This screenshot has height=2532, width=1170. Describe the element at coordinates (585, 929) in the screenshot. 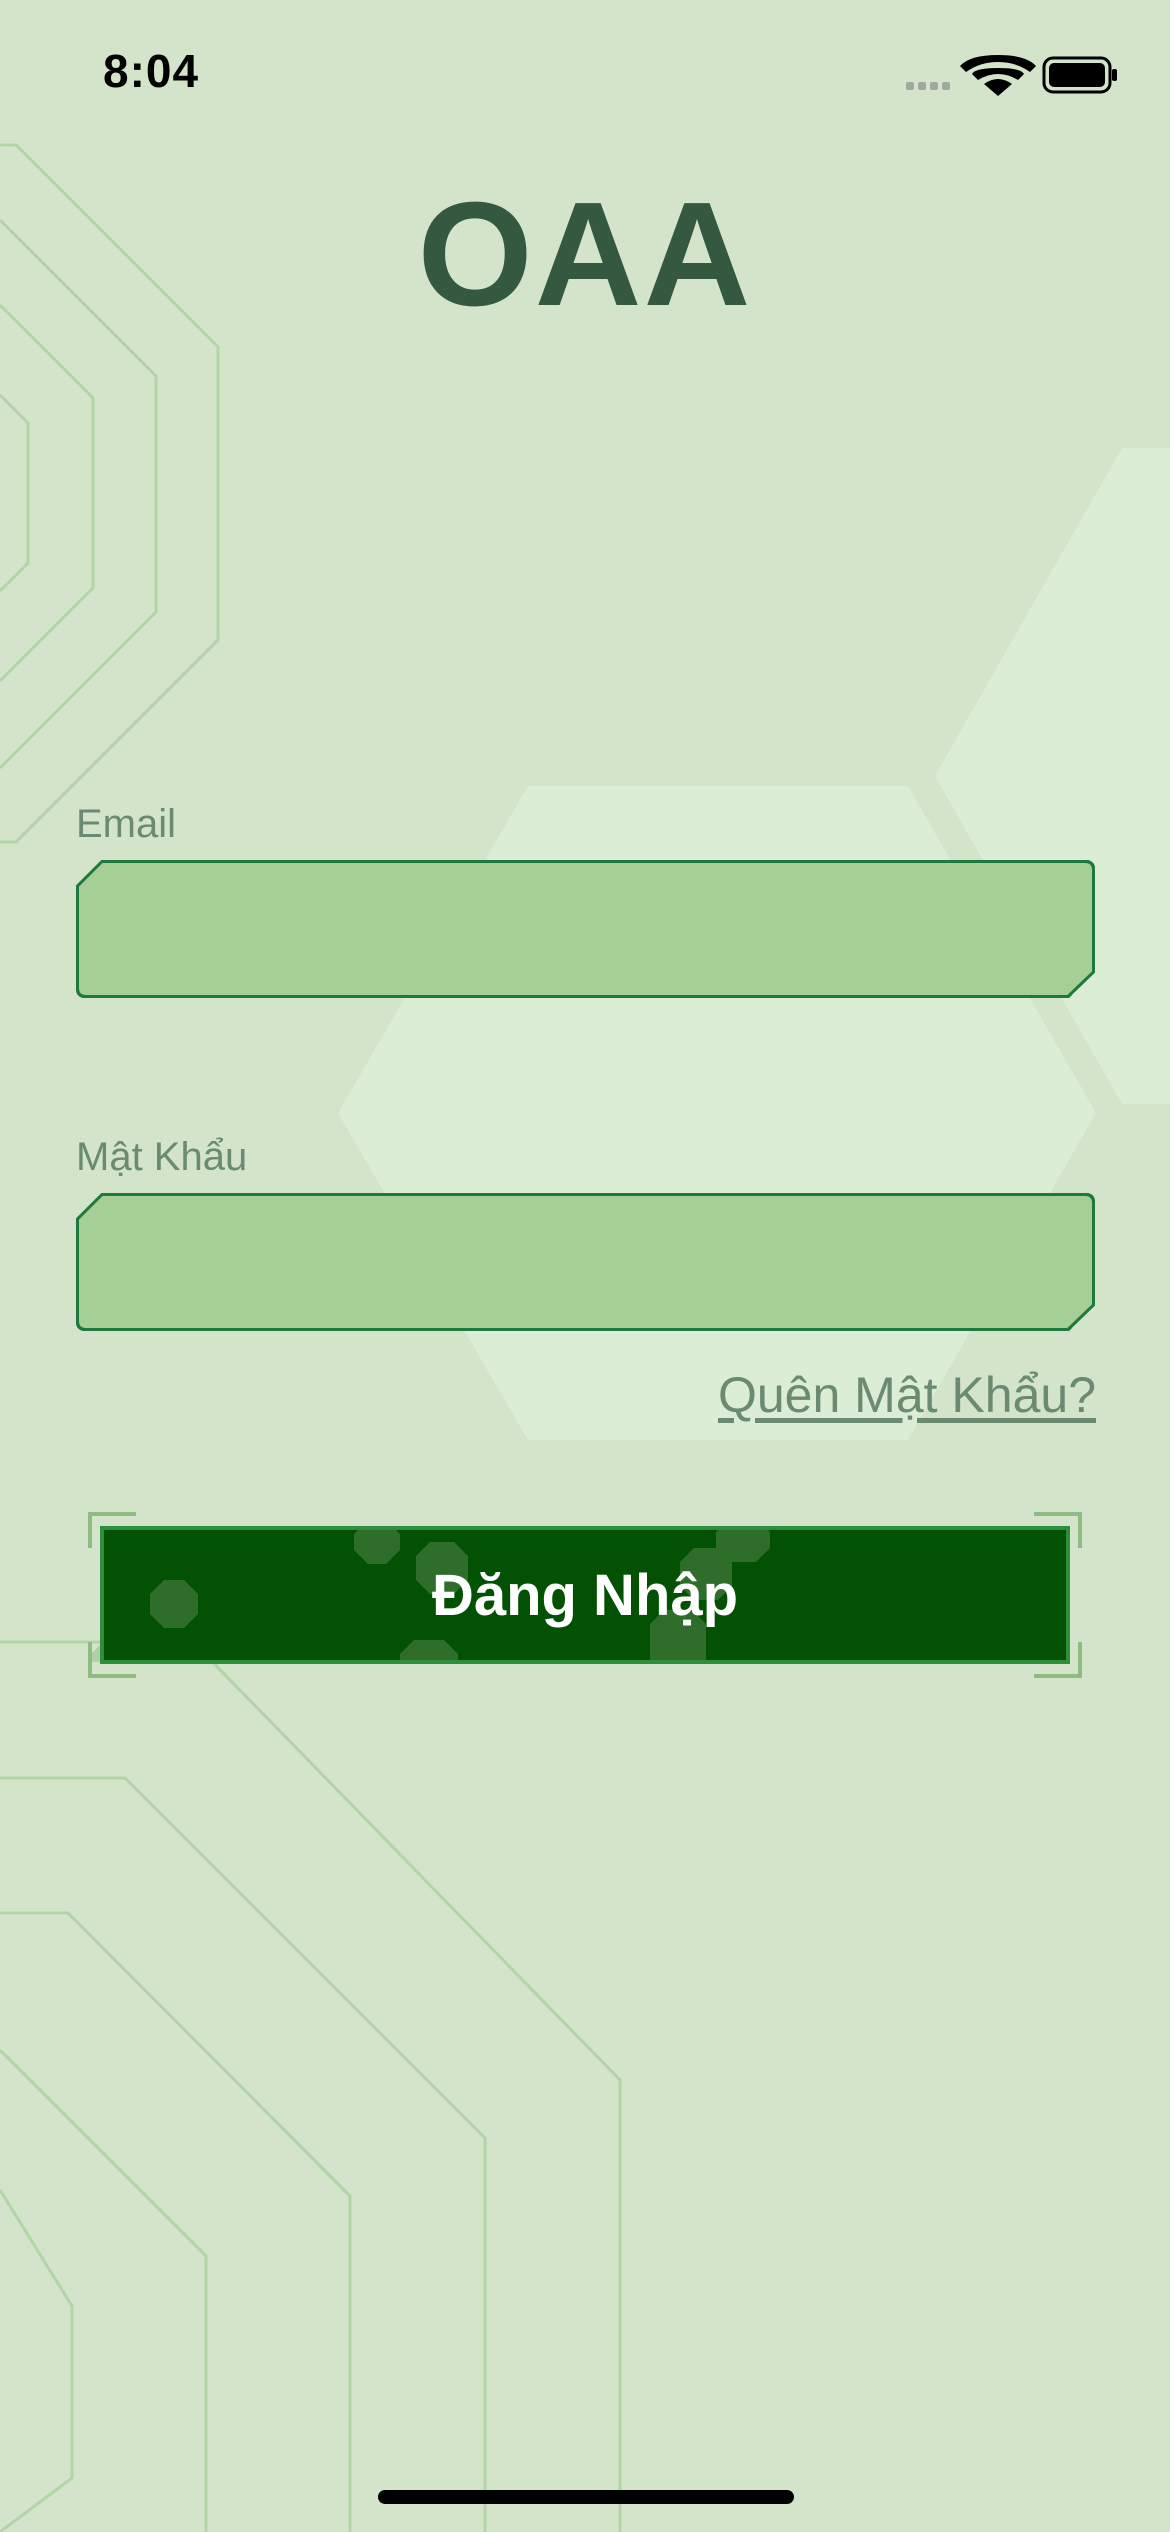

I see `email-field` at that location.